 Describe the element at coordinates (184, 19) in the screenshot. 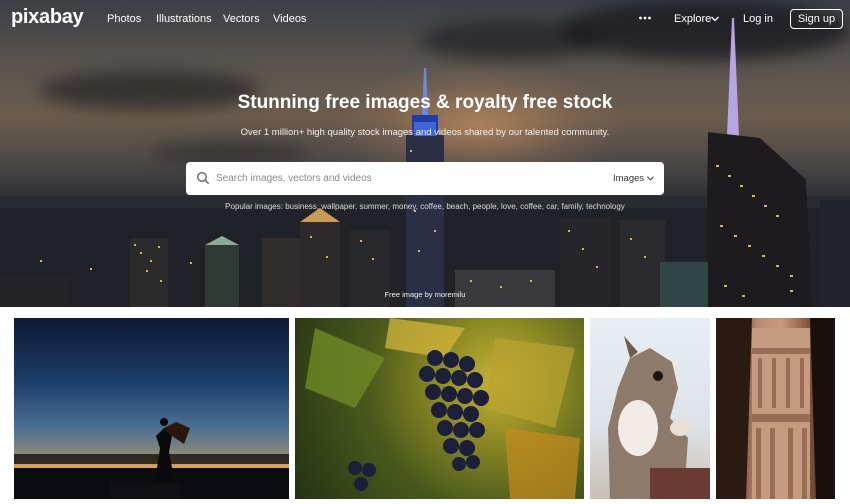

I see `nav-link-illustrations: Illustrations` at that location.